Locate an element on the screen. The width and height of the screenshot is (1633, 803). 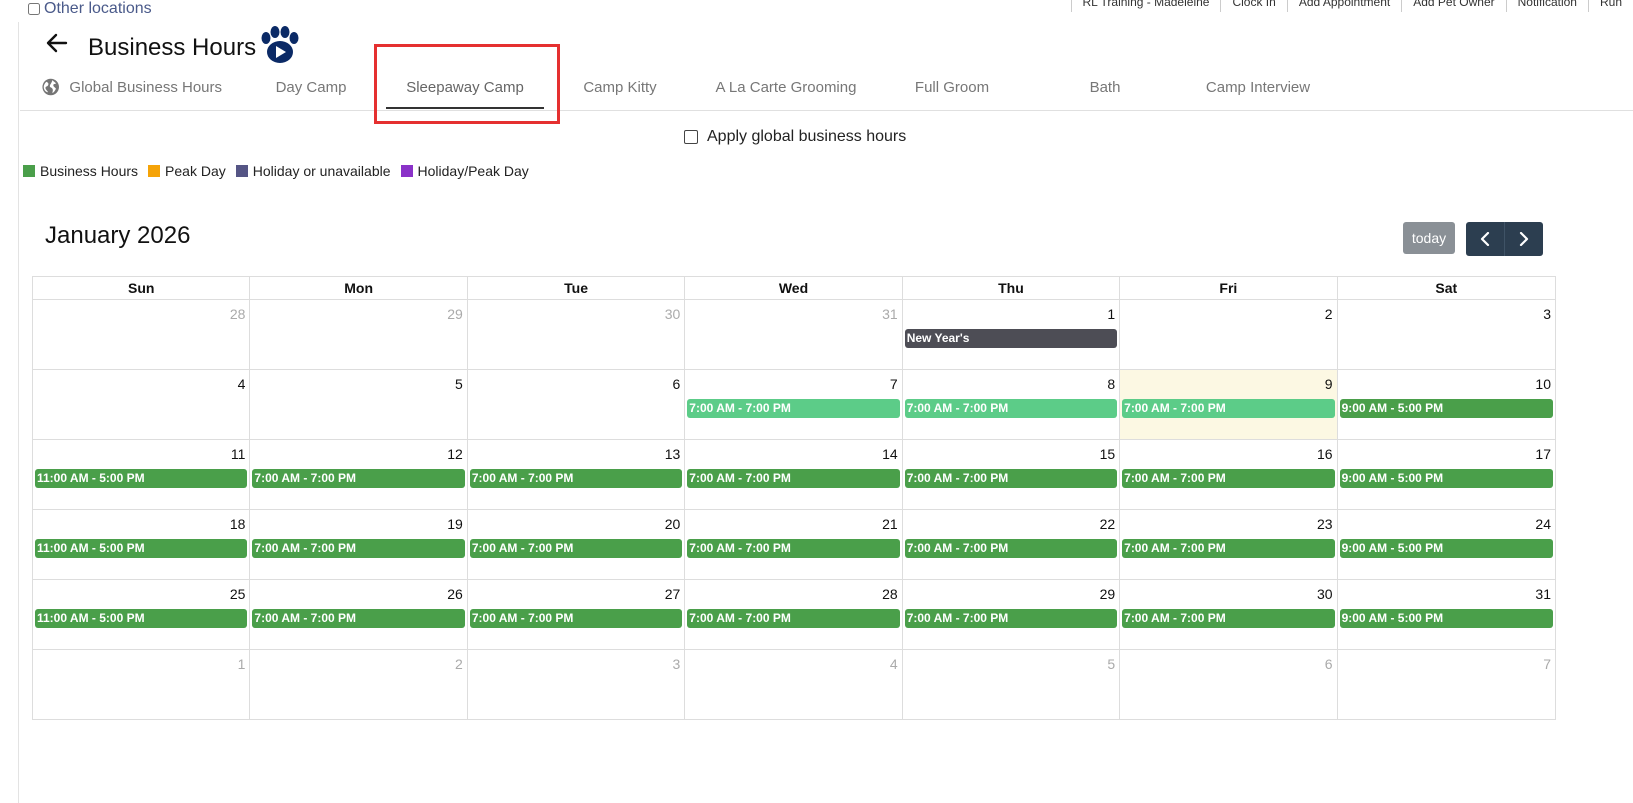
calendar-day-cell: 28 7:00 AM - 7:00 PM is located at coordinates (794, 614).